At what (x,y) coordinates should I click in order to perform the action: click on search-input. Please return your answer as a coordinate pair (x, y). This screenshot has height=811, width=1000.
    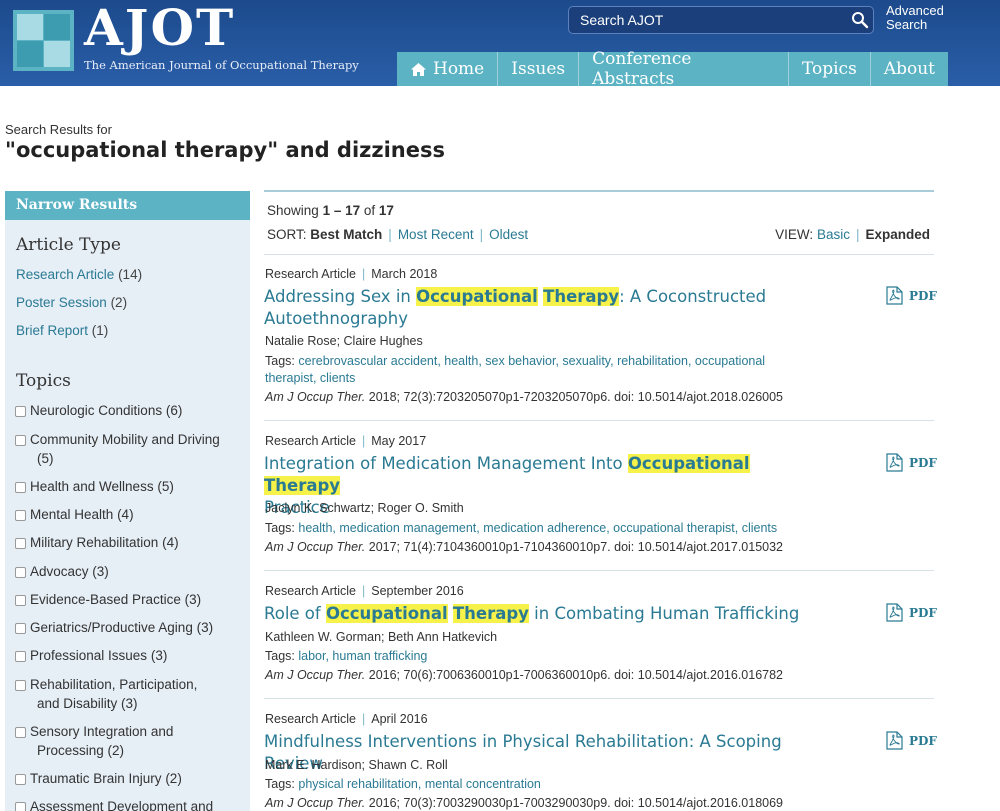
    Looking at the image, I should click on (704, 20).